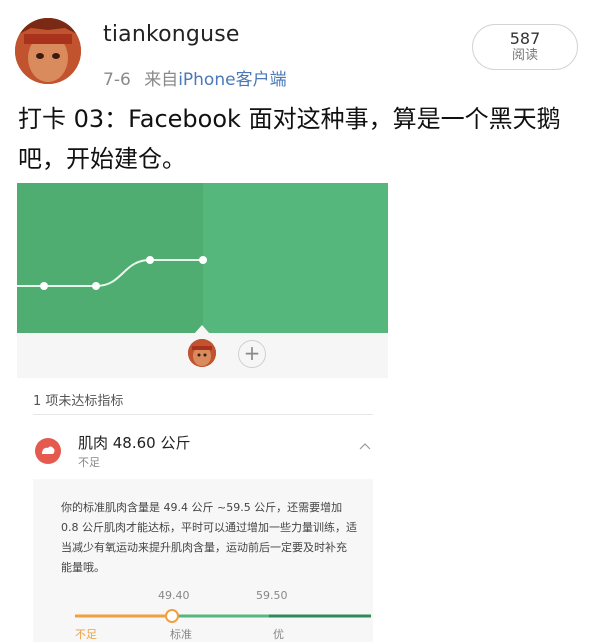  I want to click on read-count-badge: 587 阅读, so click(525, 47).